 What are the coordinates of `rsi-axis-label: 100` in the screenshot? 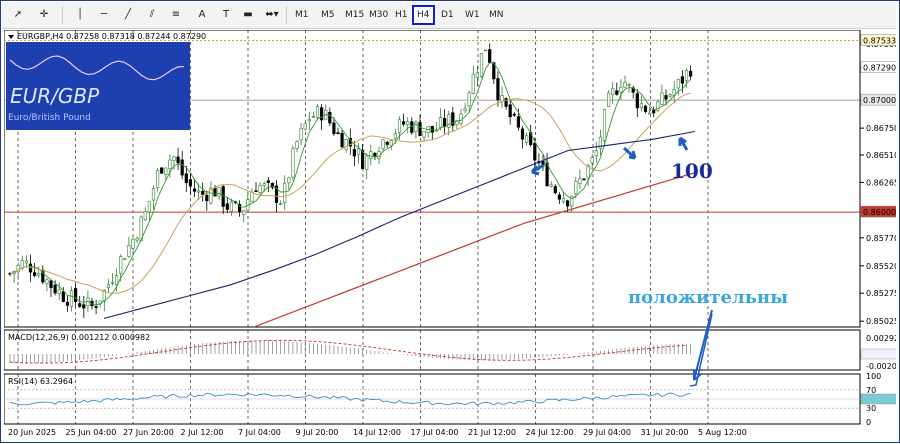 It's located at (873, 376).